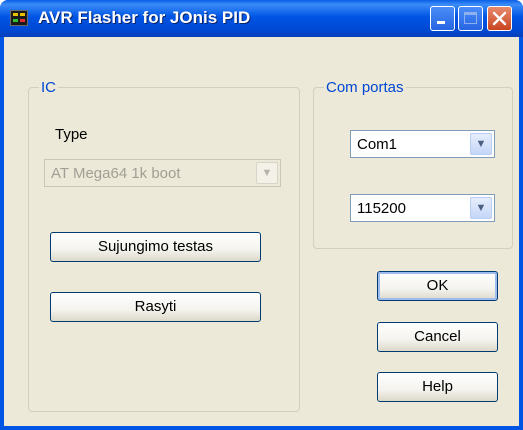 The image size is (523, 430). Describe the element at coordinates (144, 17) in the screenshot. I see `window-title: AVR Flasher for JOnis PID` at that location.